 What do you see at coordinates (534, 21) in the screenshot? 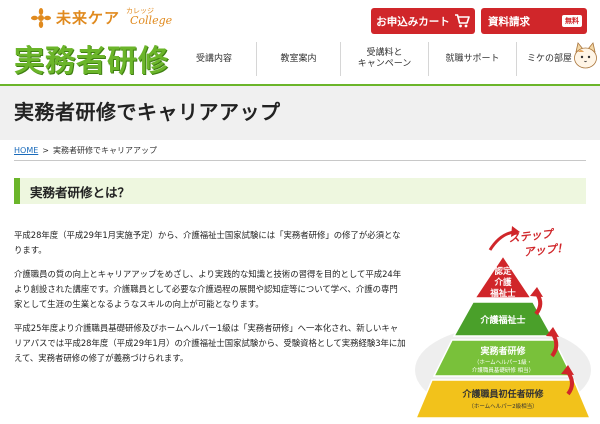
I see `document-request-button: 資料請求 無料` at bounding box center [534, 21].